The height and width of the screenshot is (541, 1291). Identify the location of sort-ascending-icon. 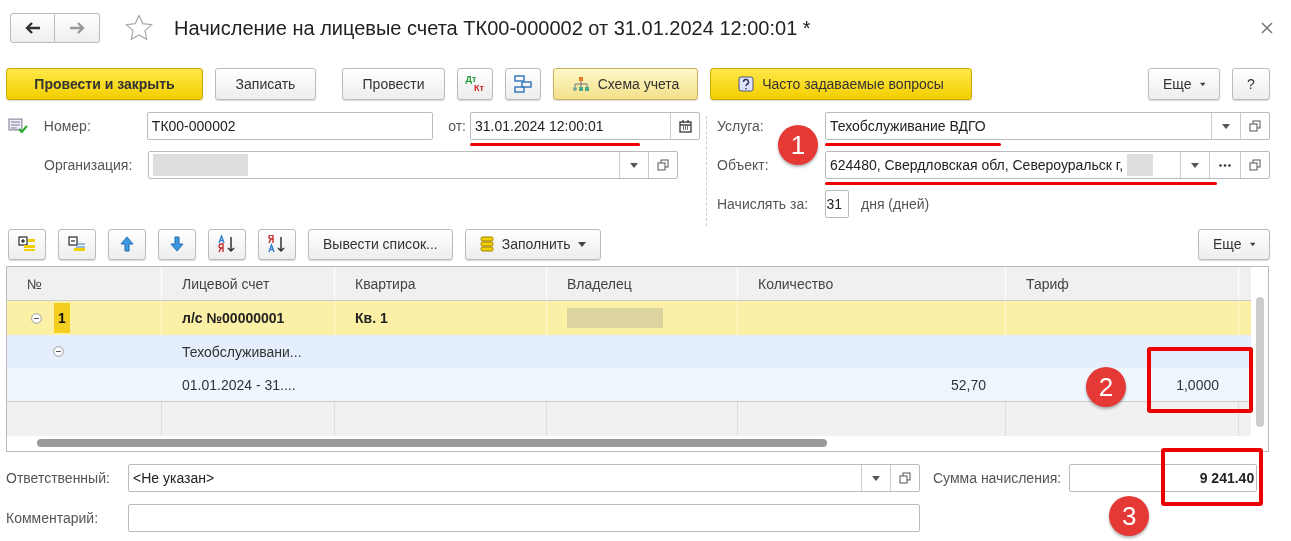
(227, 244).